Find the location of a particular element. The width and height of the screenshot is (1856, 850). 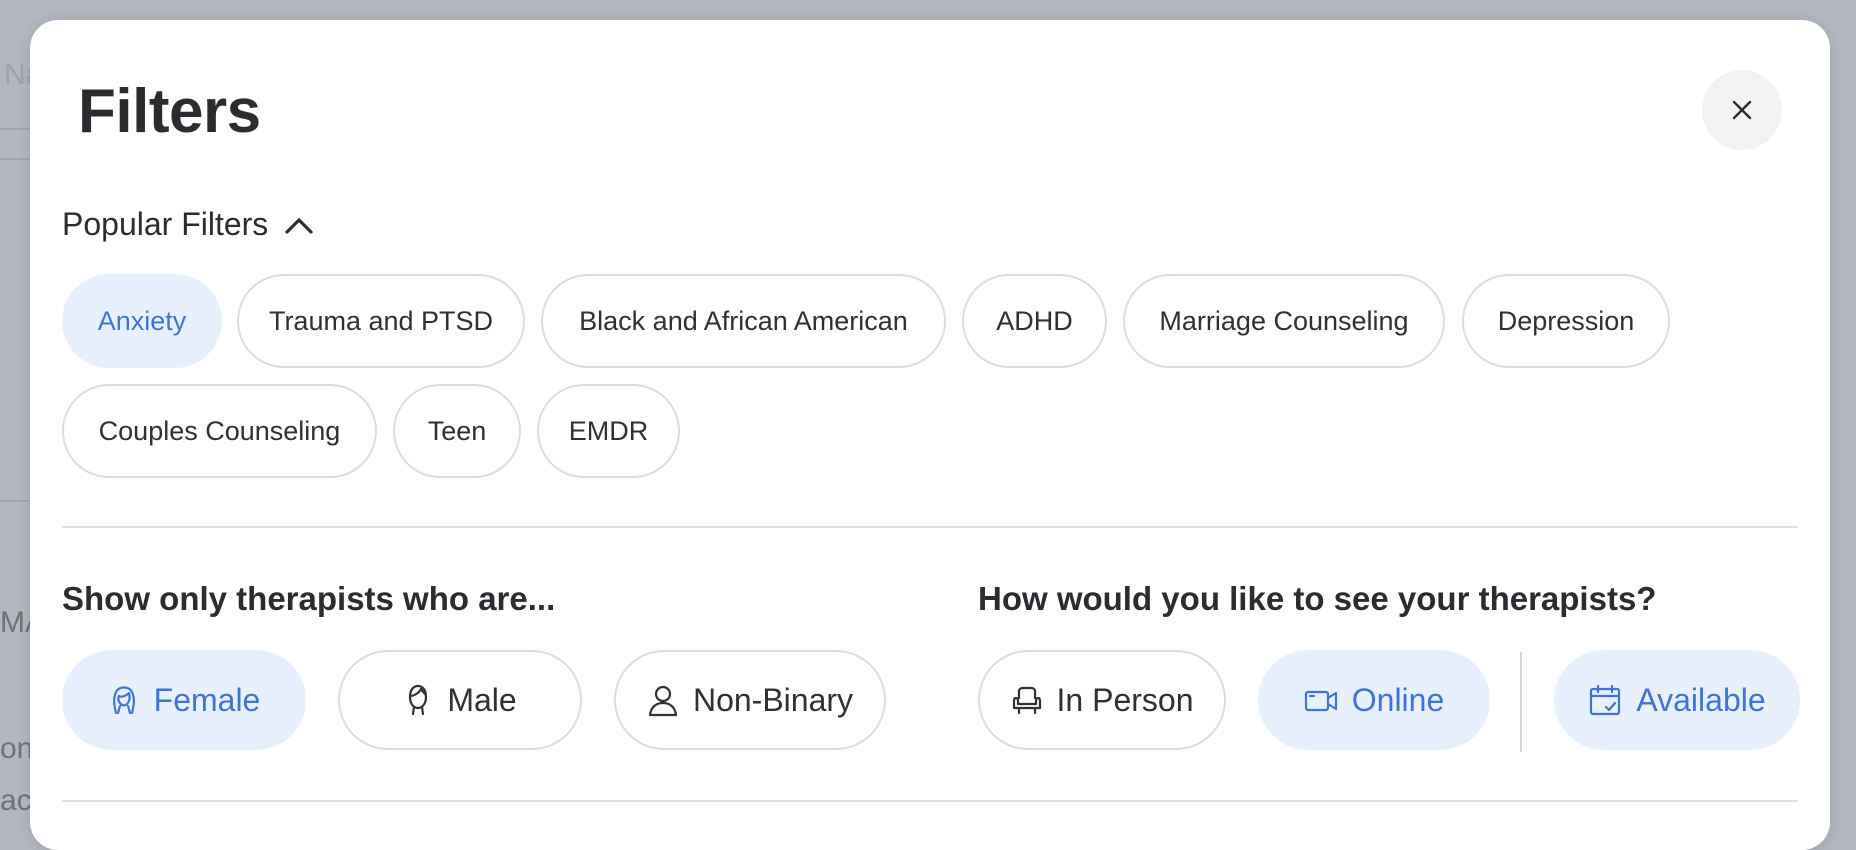

chip-label: Anxiety is located at coordinates (142, 321).